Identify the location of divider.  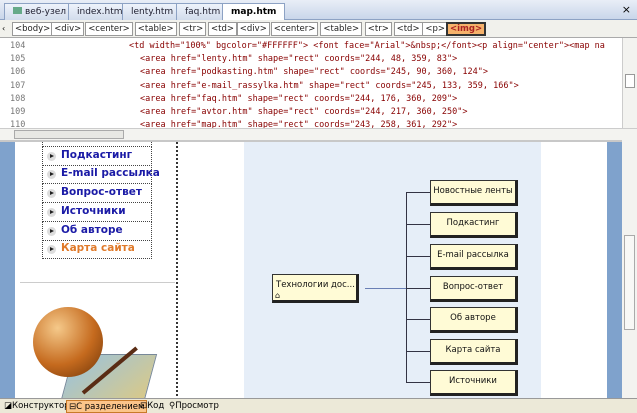
(97, 282).